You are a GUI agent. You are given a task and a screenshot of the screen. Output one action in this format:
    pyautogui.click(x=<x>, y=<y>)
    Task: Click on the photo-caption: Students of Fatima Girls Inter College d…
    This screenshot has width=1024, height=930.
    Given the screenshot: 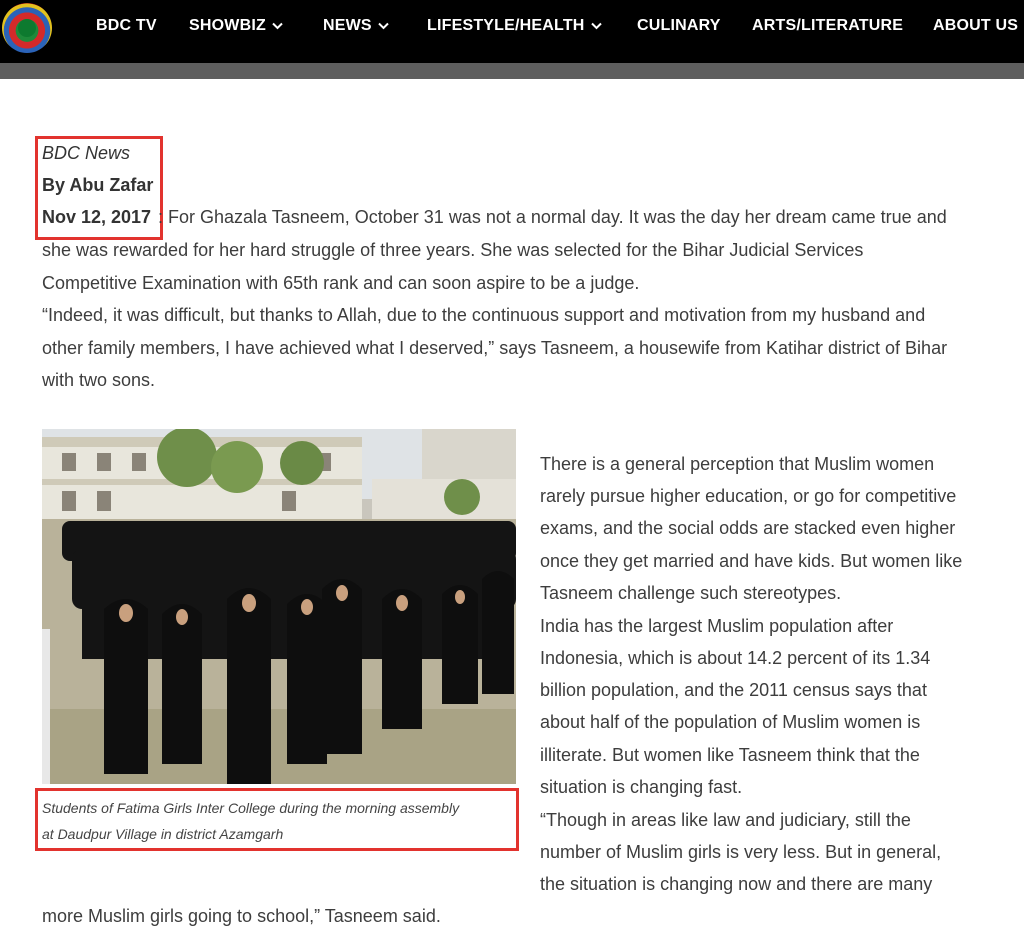 What is the action you would take?
    pyautogui.click(x=251, y=808)
    